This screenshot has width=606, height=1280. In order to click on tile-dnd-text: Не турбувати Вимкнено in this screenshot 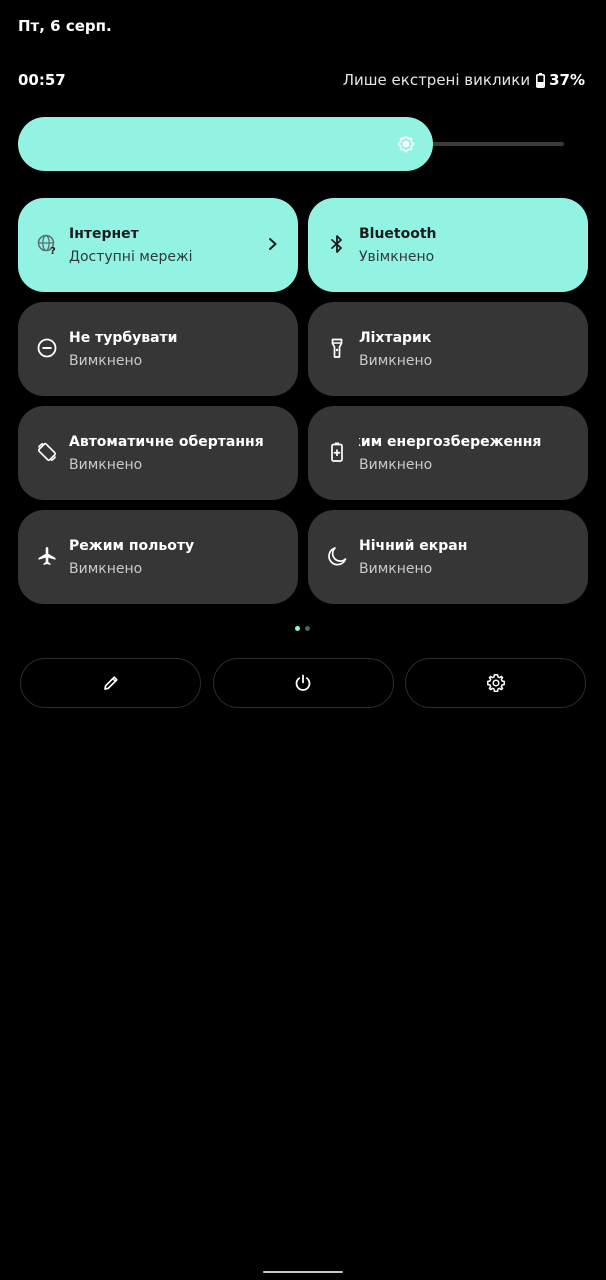, I will do `click(178, 349)`.